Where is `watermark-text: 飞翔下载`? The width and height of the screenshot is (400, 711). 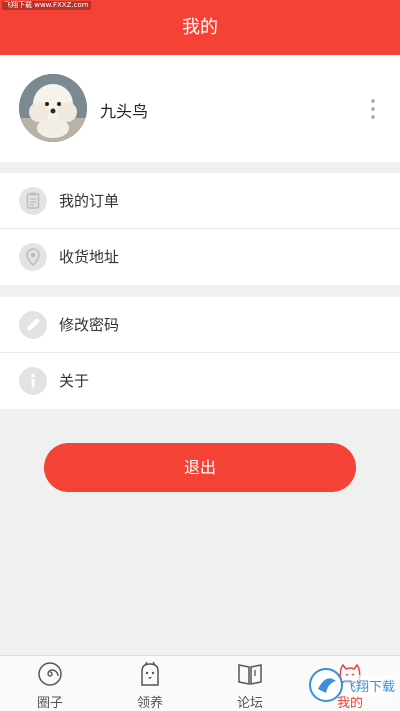
watermark-text: 飞翔下载 is located at coordinates (369, 687).